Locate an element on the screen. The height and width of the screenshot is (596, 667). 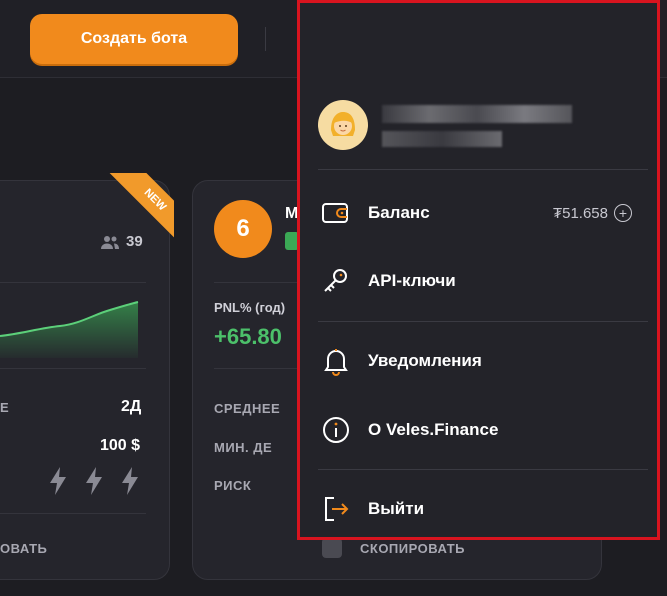
pnl-label: PNL% (год) is located at coordinates (250, 307).